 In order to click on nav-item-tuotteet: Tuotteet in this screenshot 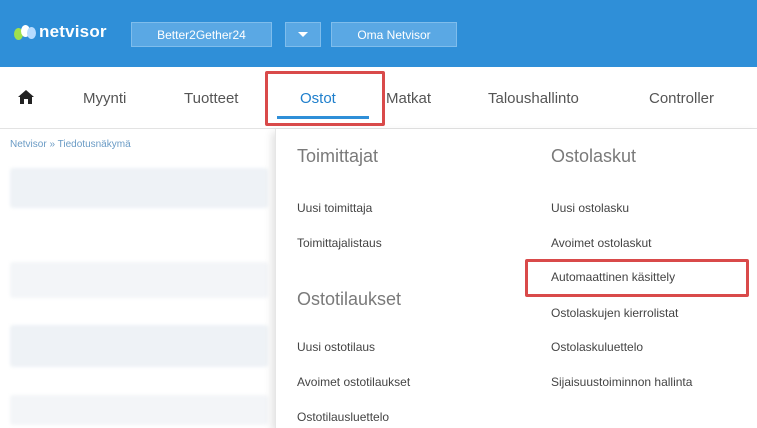, I will do `click(211, 98)`.